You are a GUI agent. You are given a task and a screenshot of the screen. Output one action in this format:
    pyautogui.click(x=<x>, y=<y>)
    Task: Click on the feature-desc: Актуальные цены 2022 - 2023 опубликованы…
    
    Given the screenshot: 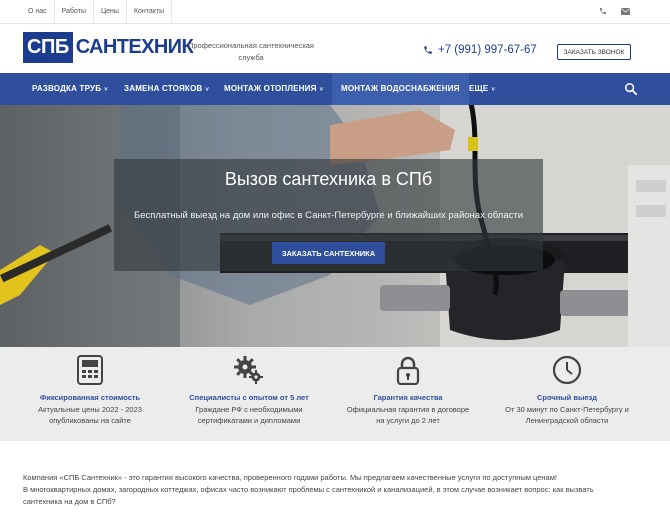 What is the action you would take?
    pyautogui.click(x=90, y=415)
    